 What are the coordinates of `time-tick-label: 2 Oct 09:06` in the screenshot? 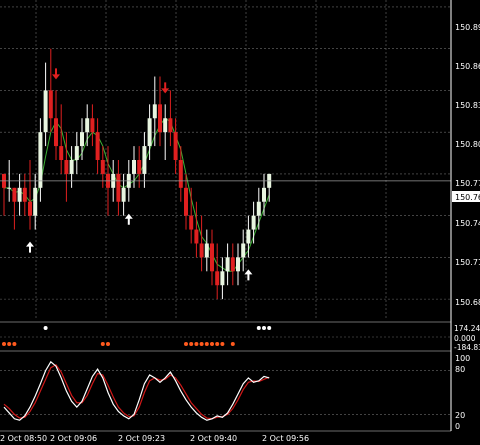 It's located at (73, 438).